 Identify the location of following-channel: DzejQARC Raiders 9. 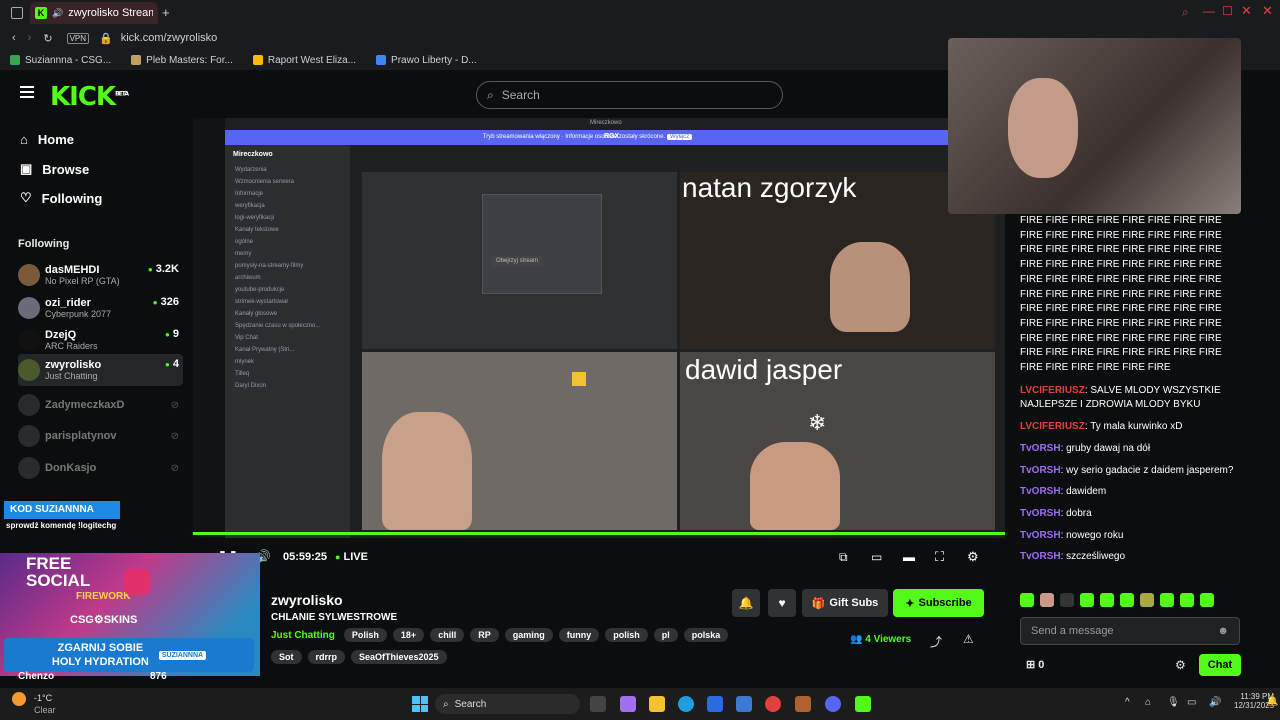
(100, 340).